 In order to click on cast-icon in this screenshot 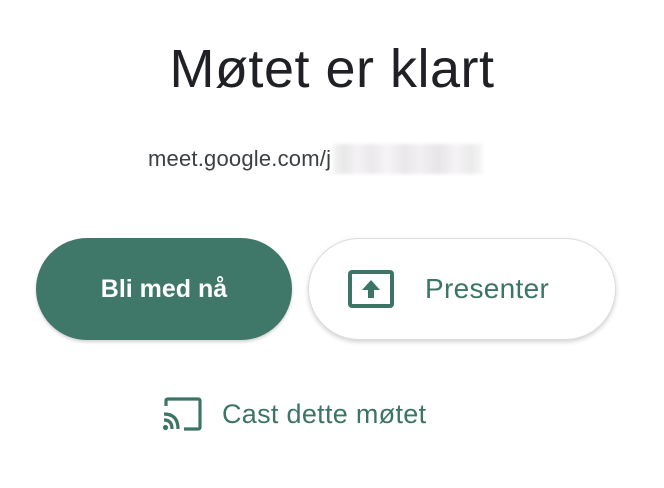, I will do `click(182, 414)`.